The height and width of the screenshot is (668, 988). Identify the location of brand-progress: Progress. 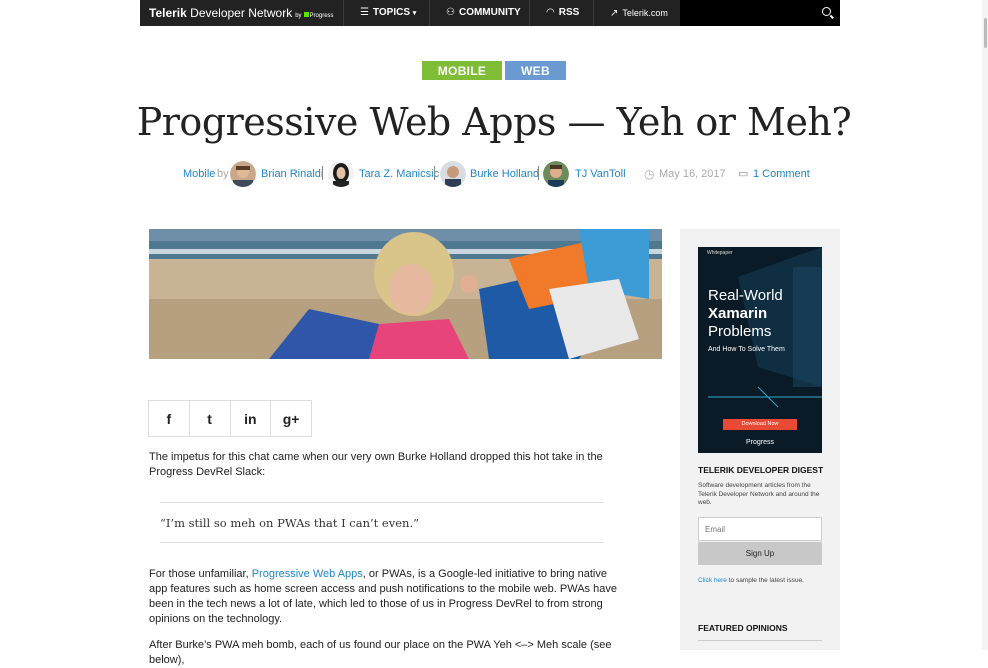
(318, 16).